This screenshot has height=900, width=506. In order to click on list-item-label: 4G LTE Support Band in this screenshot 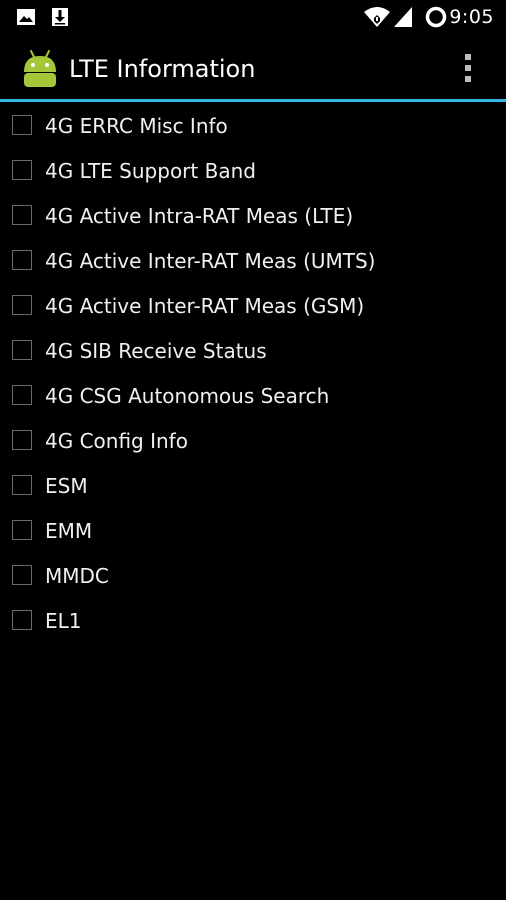, I will do `click(150, 171)`.